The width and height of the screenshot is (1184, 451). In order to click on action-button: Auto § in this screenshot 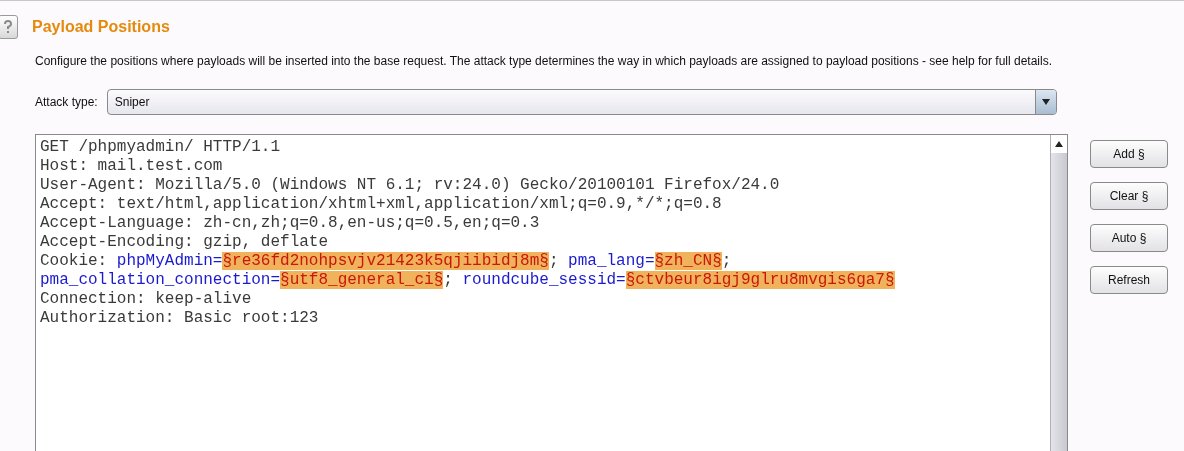, I will do `click(1129, 238)`.